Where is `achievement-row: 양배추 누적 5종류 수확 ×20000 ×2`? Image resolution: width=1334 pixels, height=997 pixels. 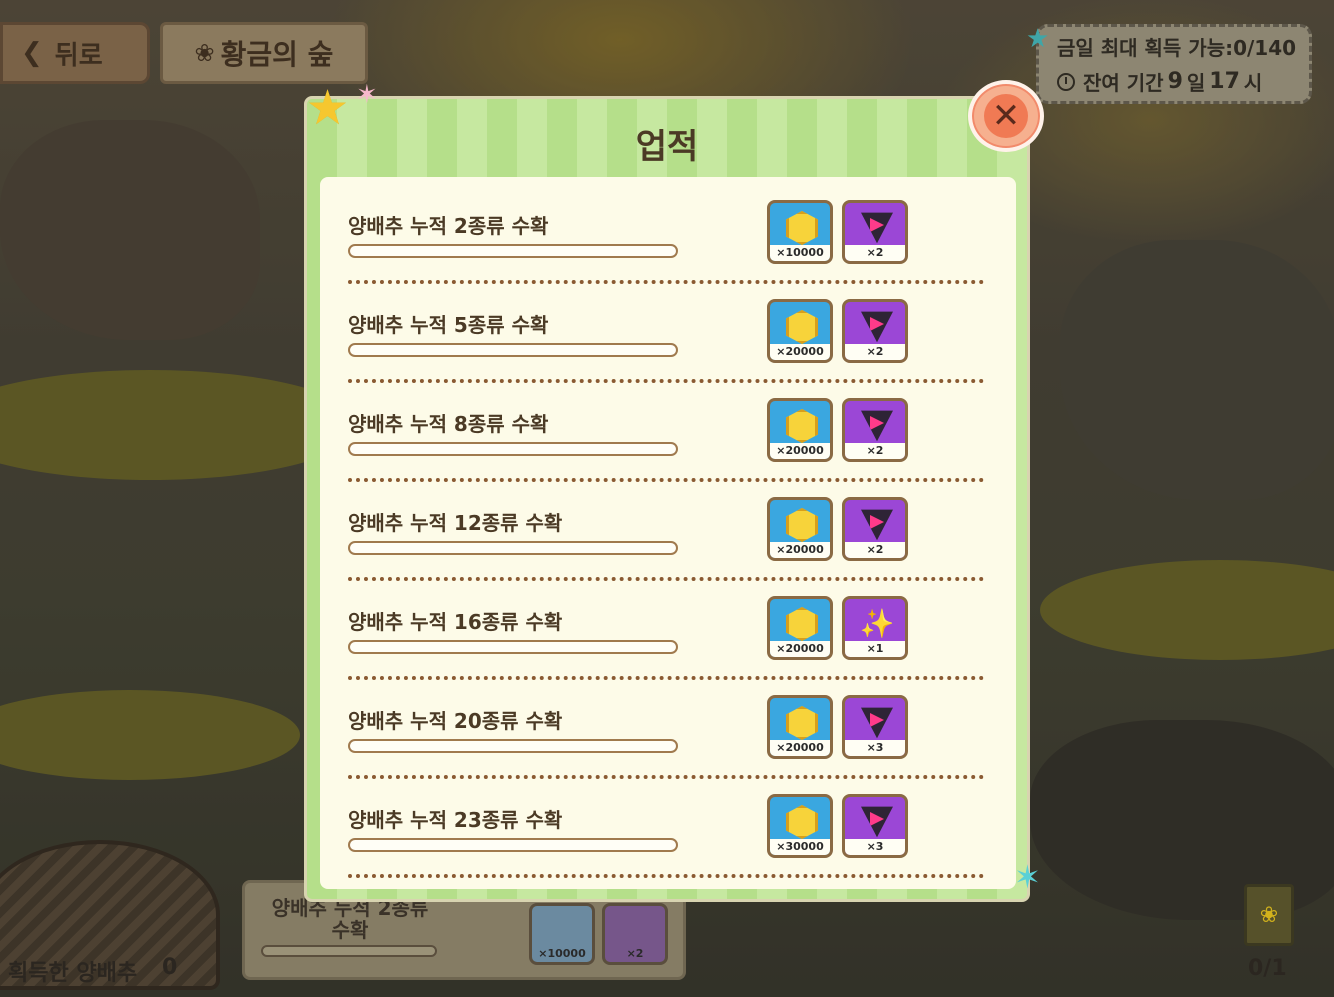 achievement-row: 양배추 누적 5종류 수확 ×20000 ×2 is located at coordinates (668, 348).